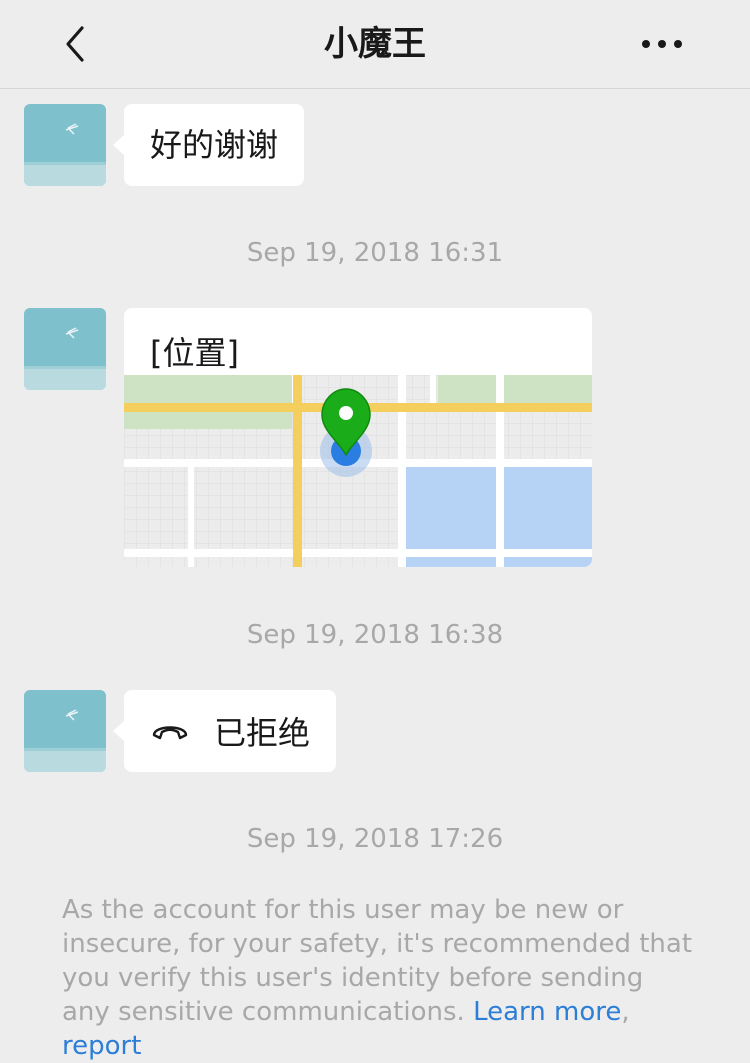 This screenshot has height=1063, width=750. I want to click on chat-title: 小魔王, so click(375, 44).